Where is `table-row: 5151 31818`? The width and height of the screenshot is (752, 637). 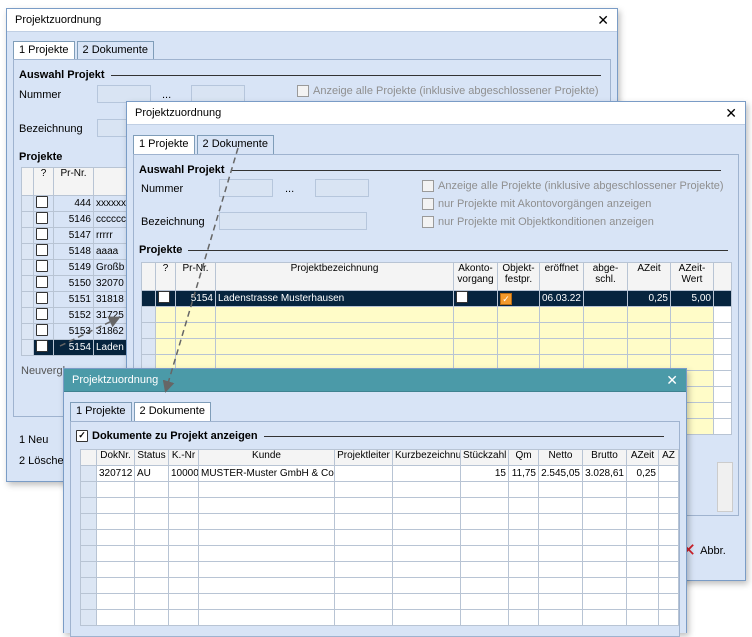
table-row: 5151 31818 is located at coordinates (77, 299).